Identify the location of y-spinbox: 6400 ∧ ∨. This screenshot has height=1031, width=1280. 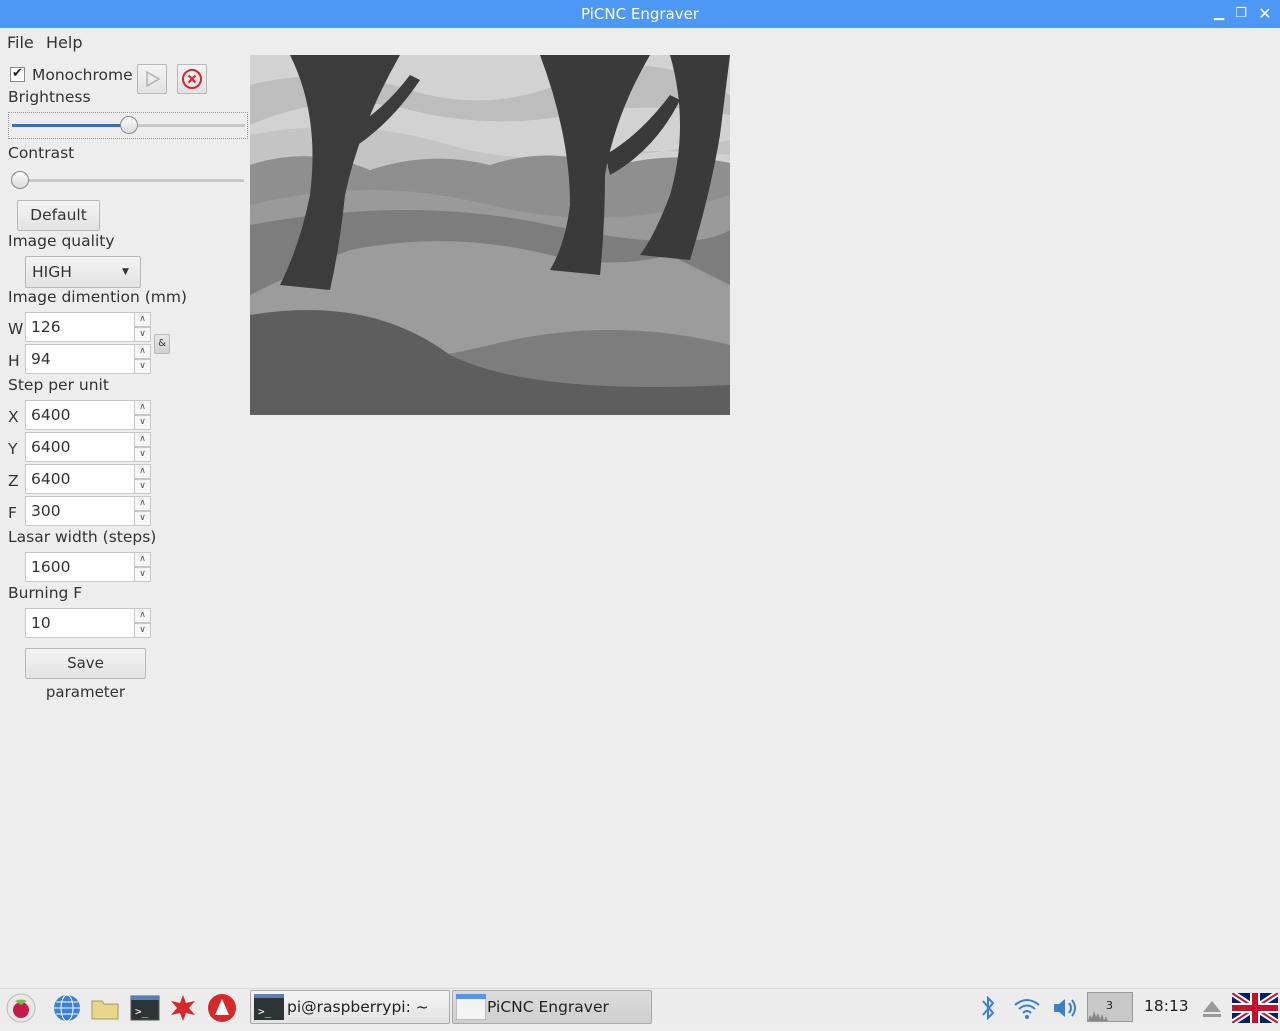
(89, 447).